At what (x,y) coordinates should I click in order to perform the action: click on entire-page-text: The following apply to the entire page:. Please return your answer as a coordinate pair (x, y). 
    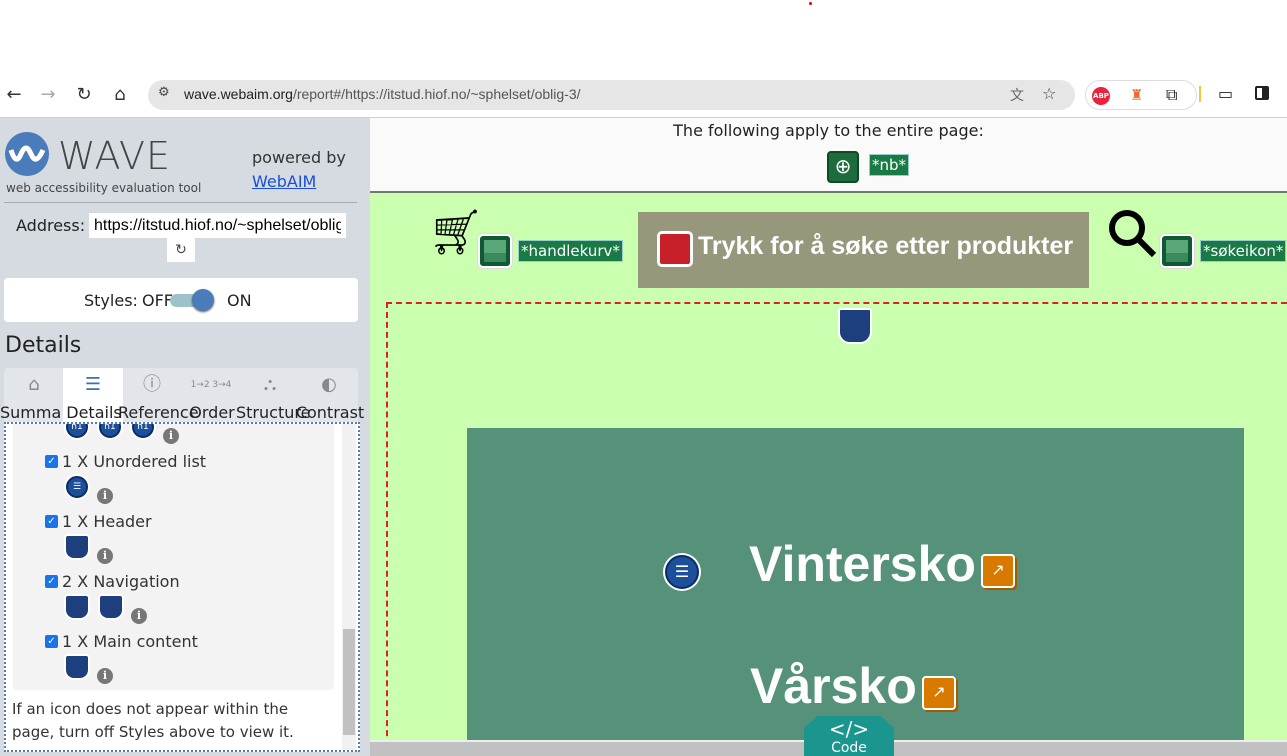
    Looking at the image, I should click on (828, 130).